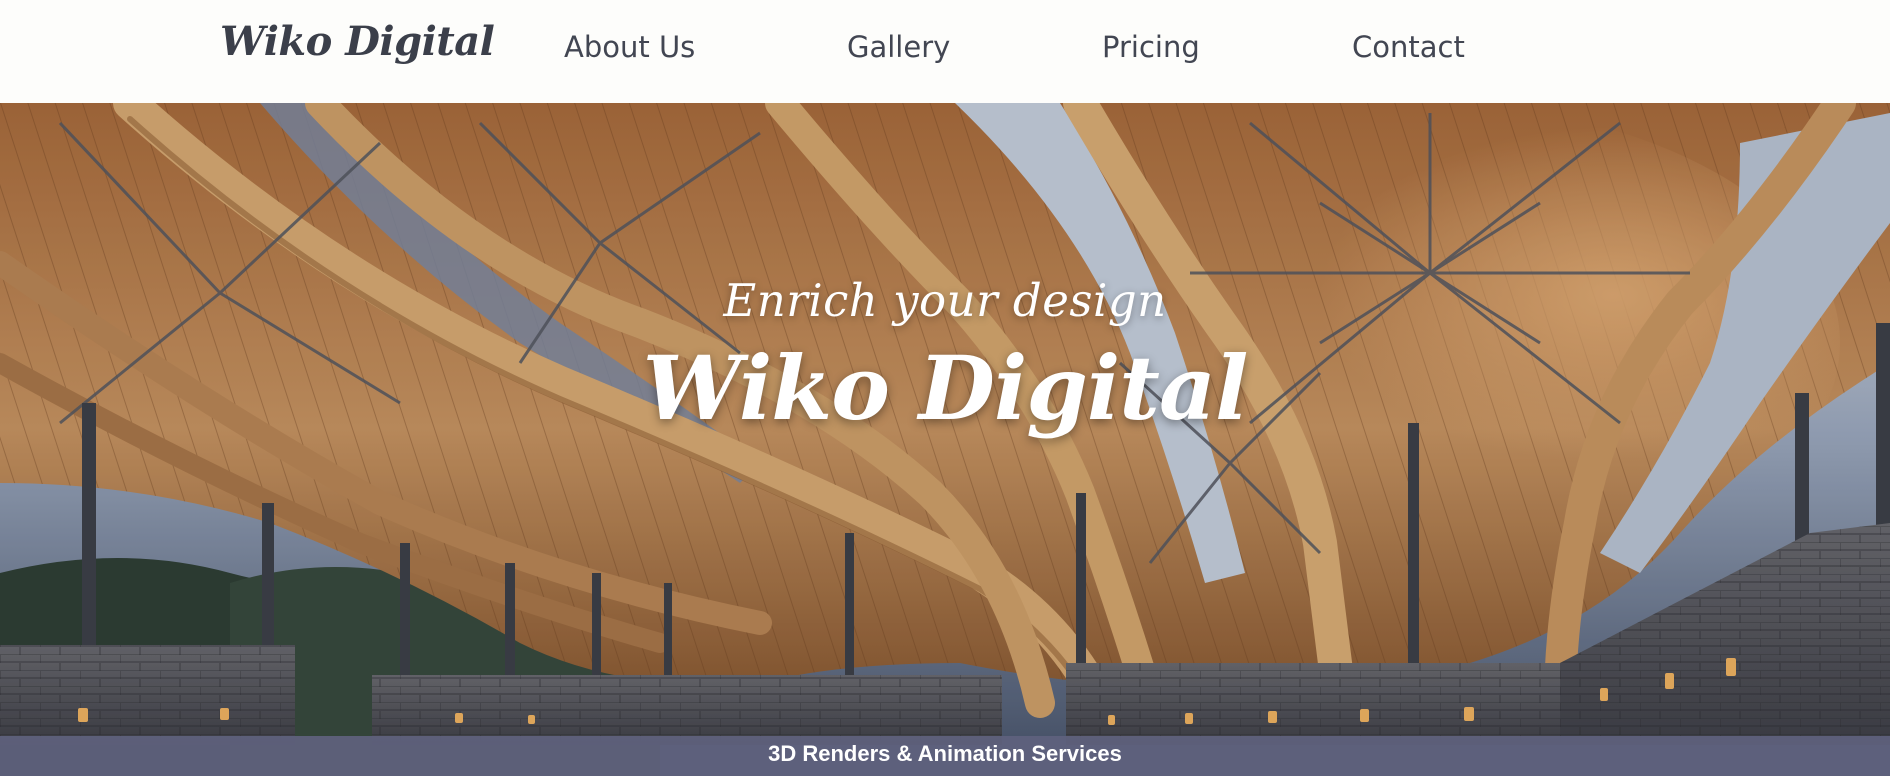  Describe the element at coordinates (898, 47) in the screenshot. I see `nav-link-gallery: Gallery` at that location.